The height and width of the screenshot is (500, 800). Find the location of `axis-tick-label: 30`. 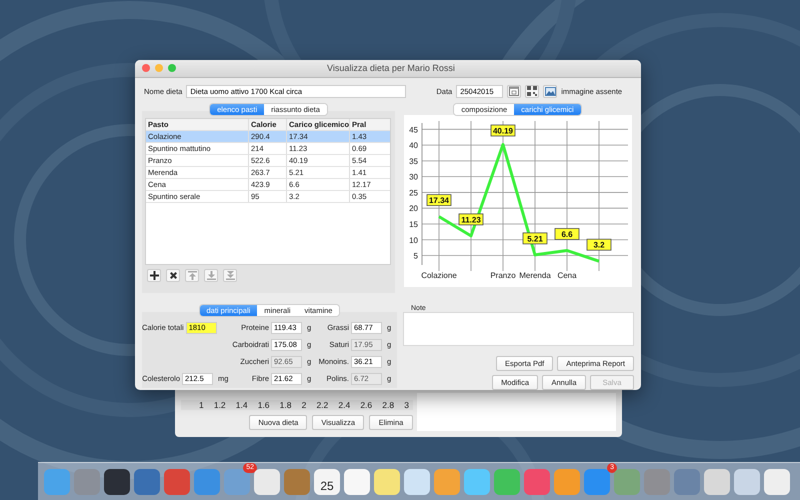

axis-tick-label: 30 is located at coordinates (413, 177).